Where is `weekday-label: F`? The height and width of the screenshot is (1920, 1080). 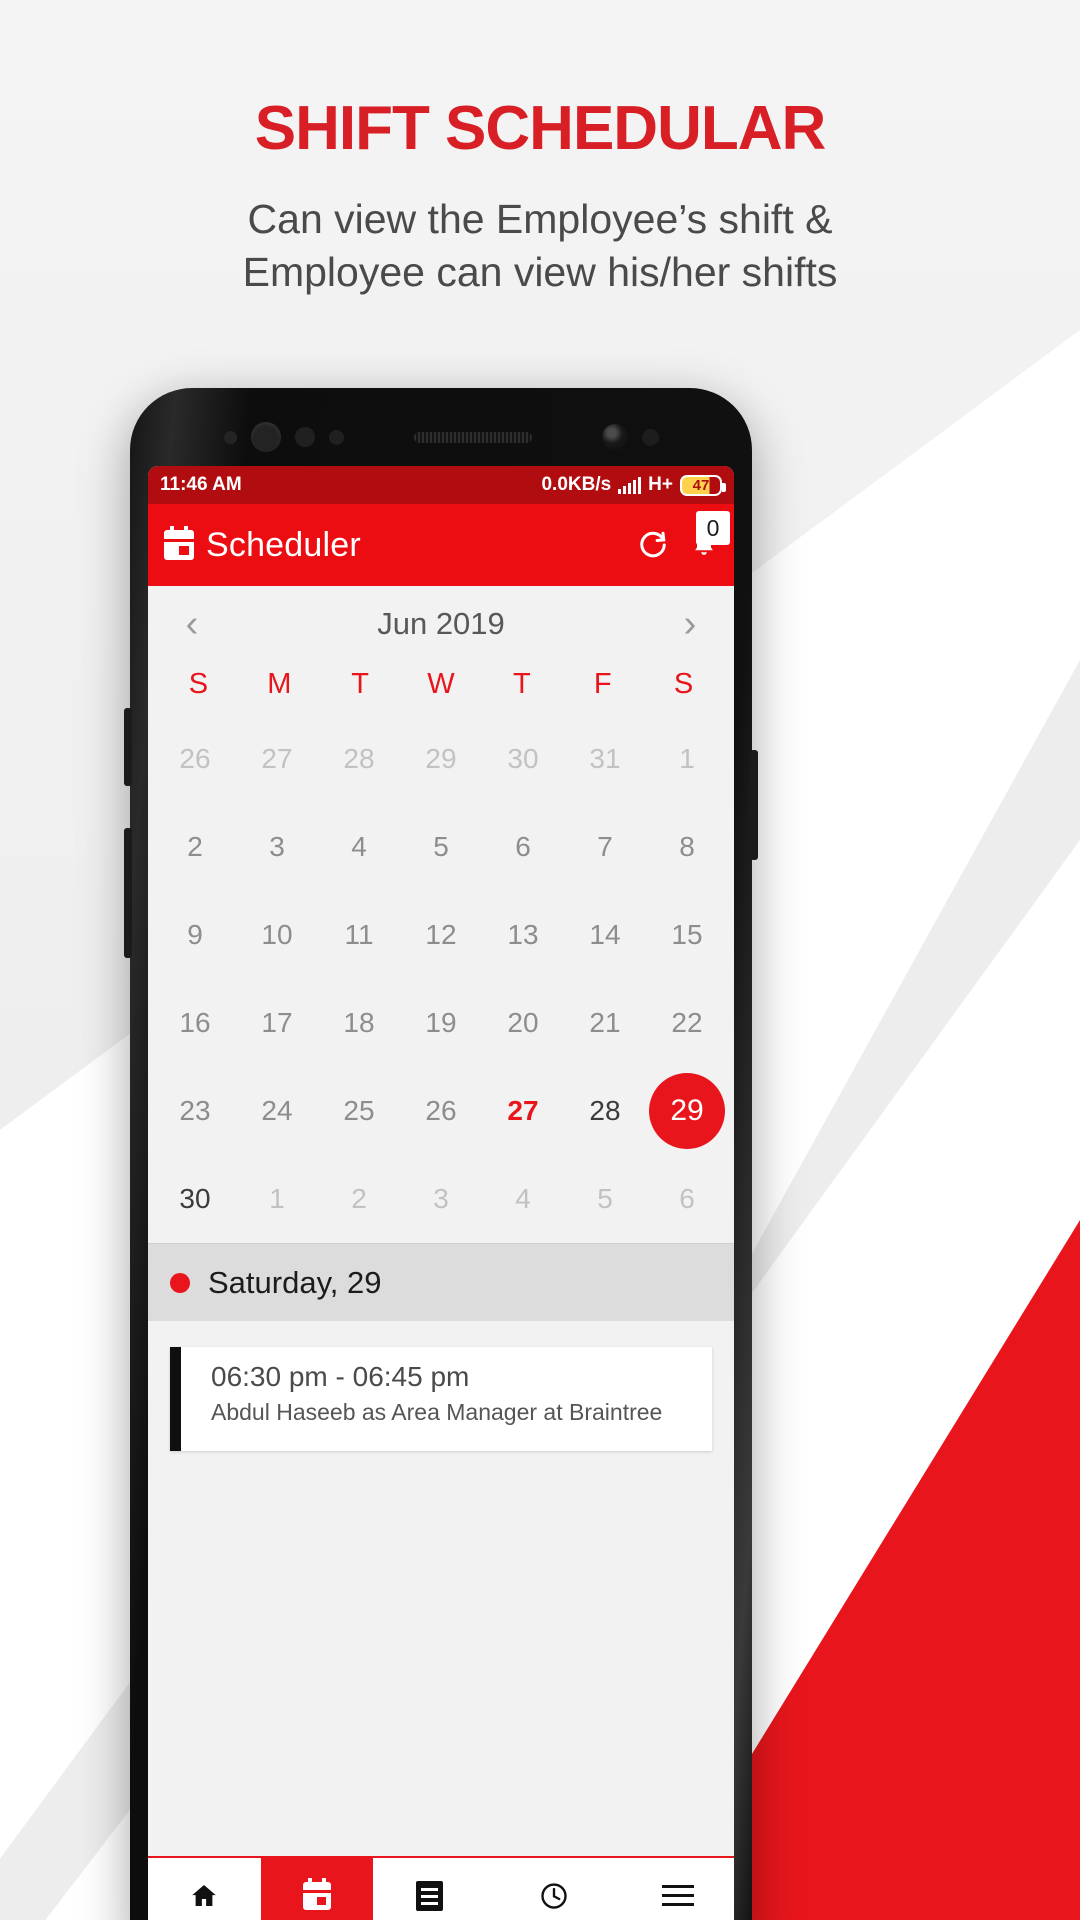
weekday-label: F is located at coordinates (602, 684).